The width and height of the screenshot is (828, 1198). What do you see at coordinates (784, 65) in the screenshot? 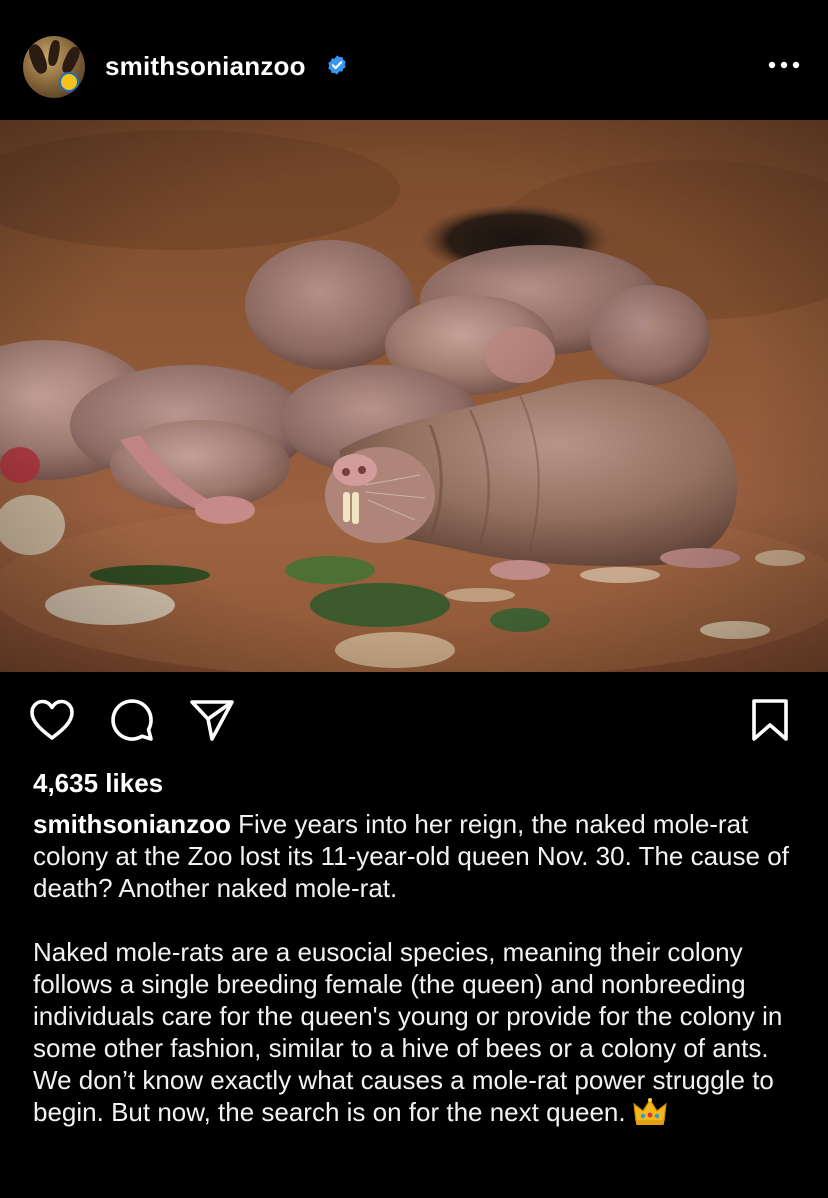
I see `more-options-icon` at bounding box center [784, 65].